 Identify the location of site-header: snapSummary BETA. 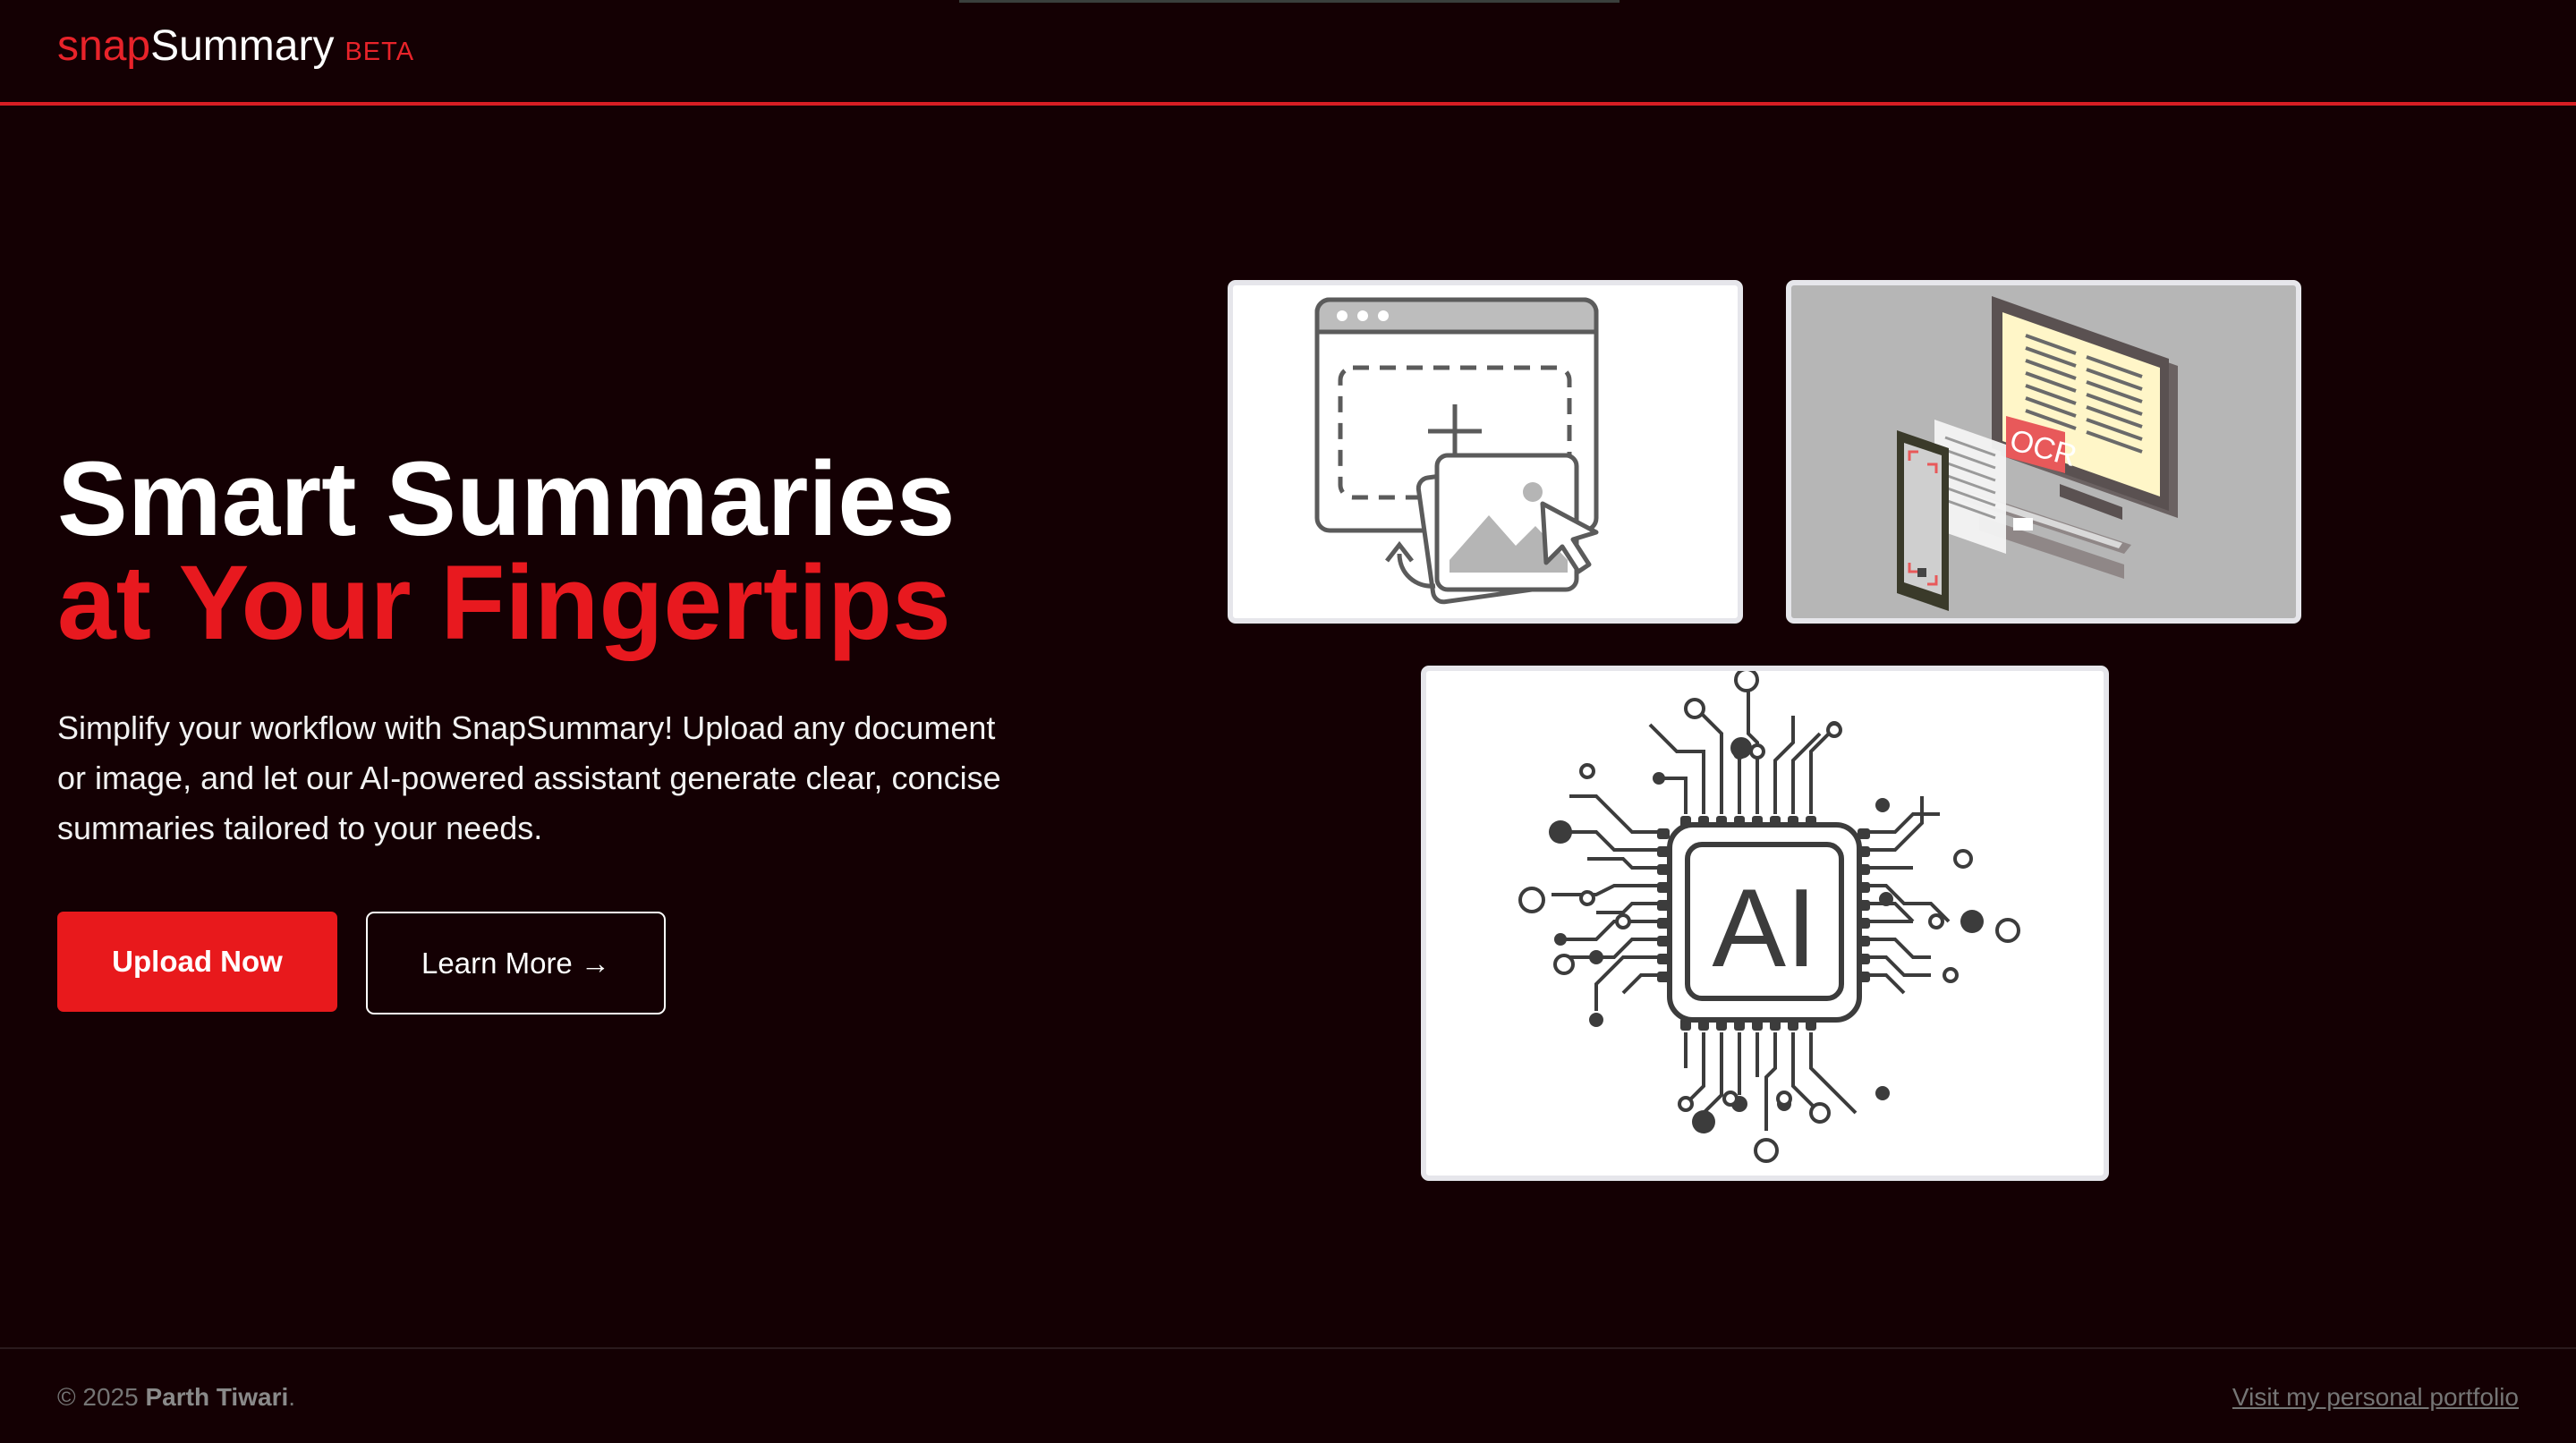
(1288, 53).